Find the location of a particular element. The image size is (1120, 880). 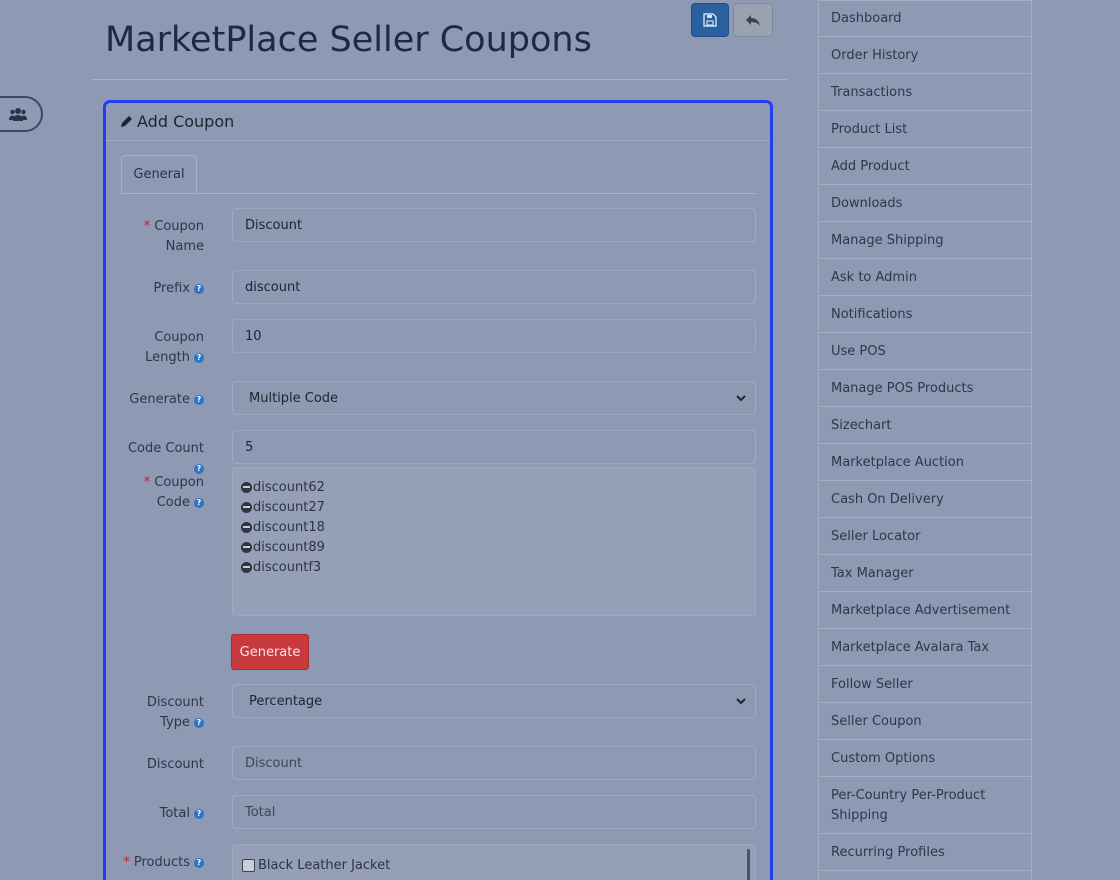

list-item: discountf3 is located at coordinates (494, 567).